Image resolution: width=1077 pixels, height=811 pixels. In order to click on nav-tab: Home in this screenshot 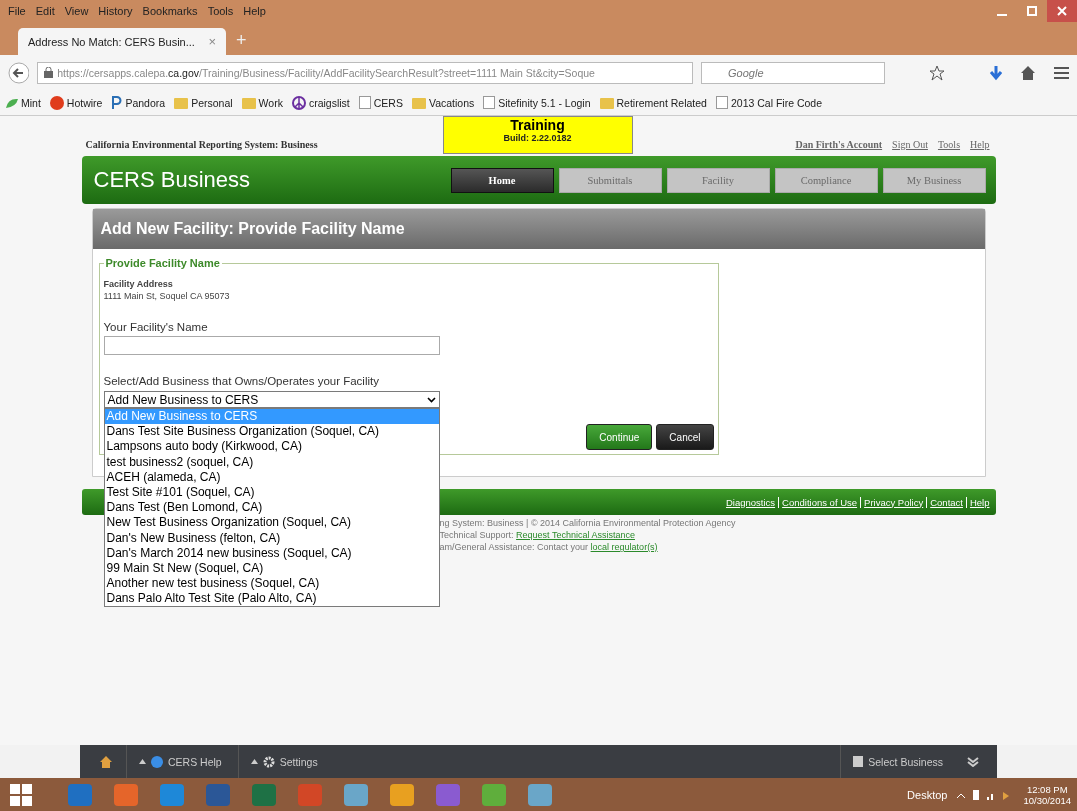, I will do `click(502, 180)`.